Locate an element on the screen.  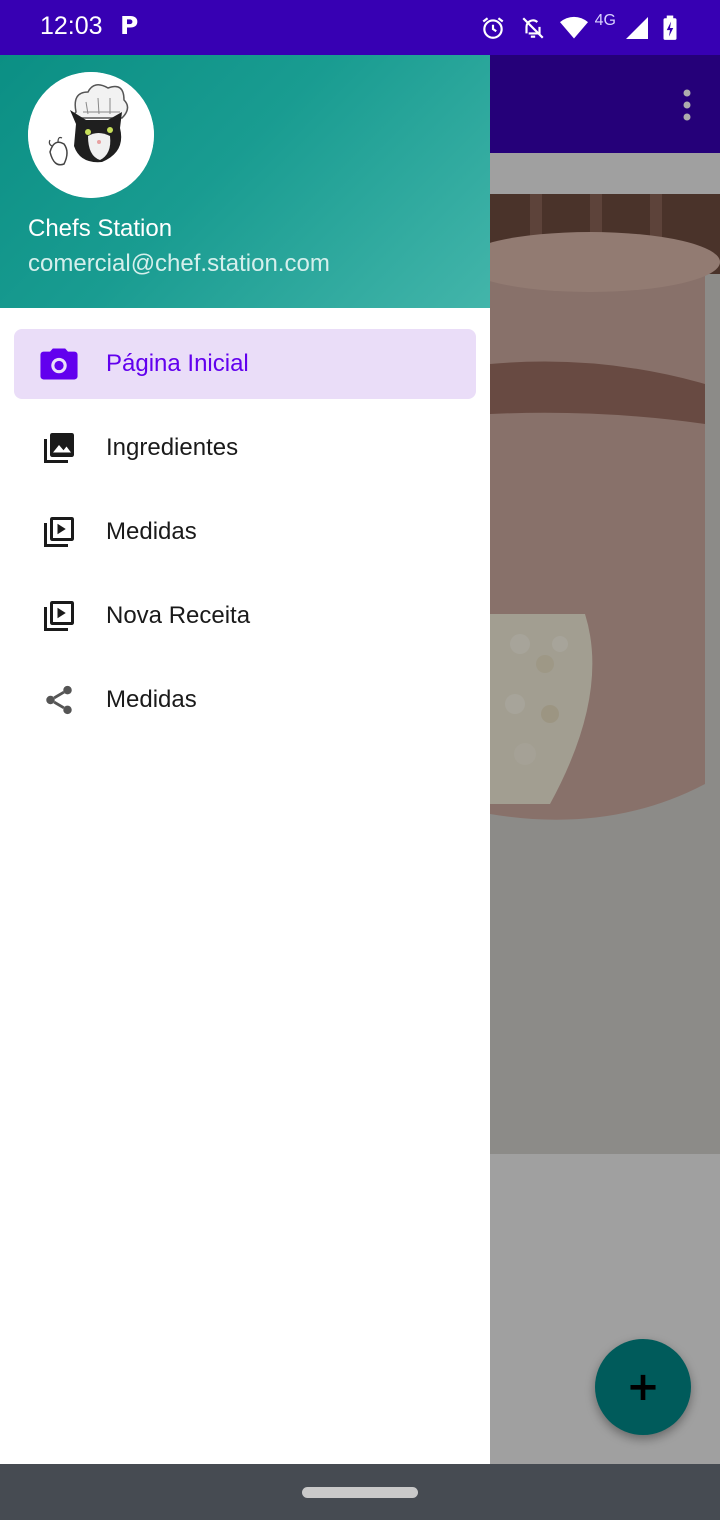
drawer-header: Chefs Station comercial@chef.station.com is located at coordinates (245, 181).